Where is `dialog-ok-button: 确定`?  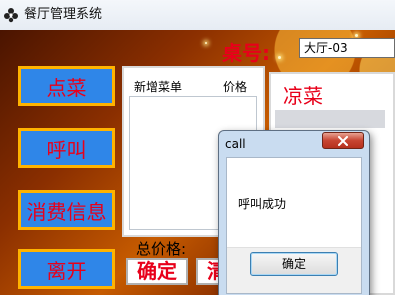
dialog-ok-button: 确定 is located at coordinates (294, 264).